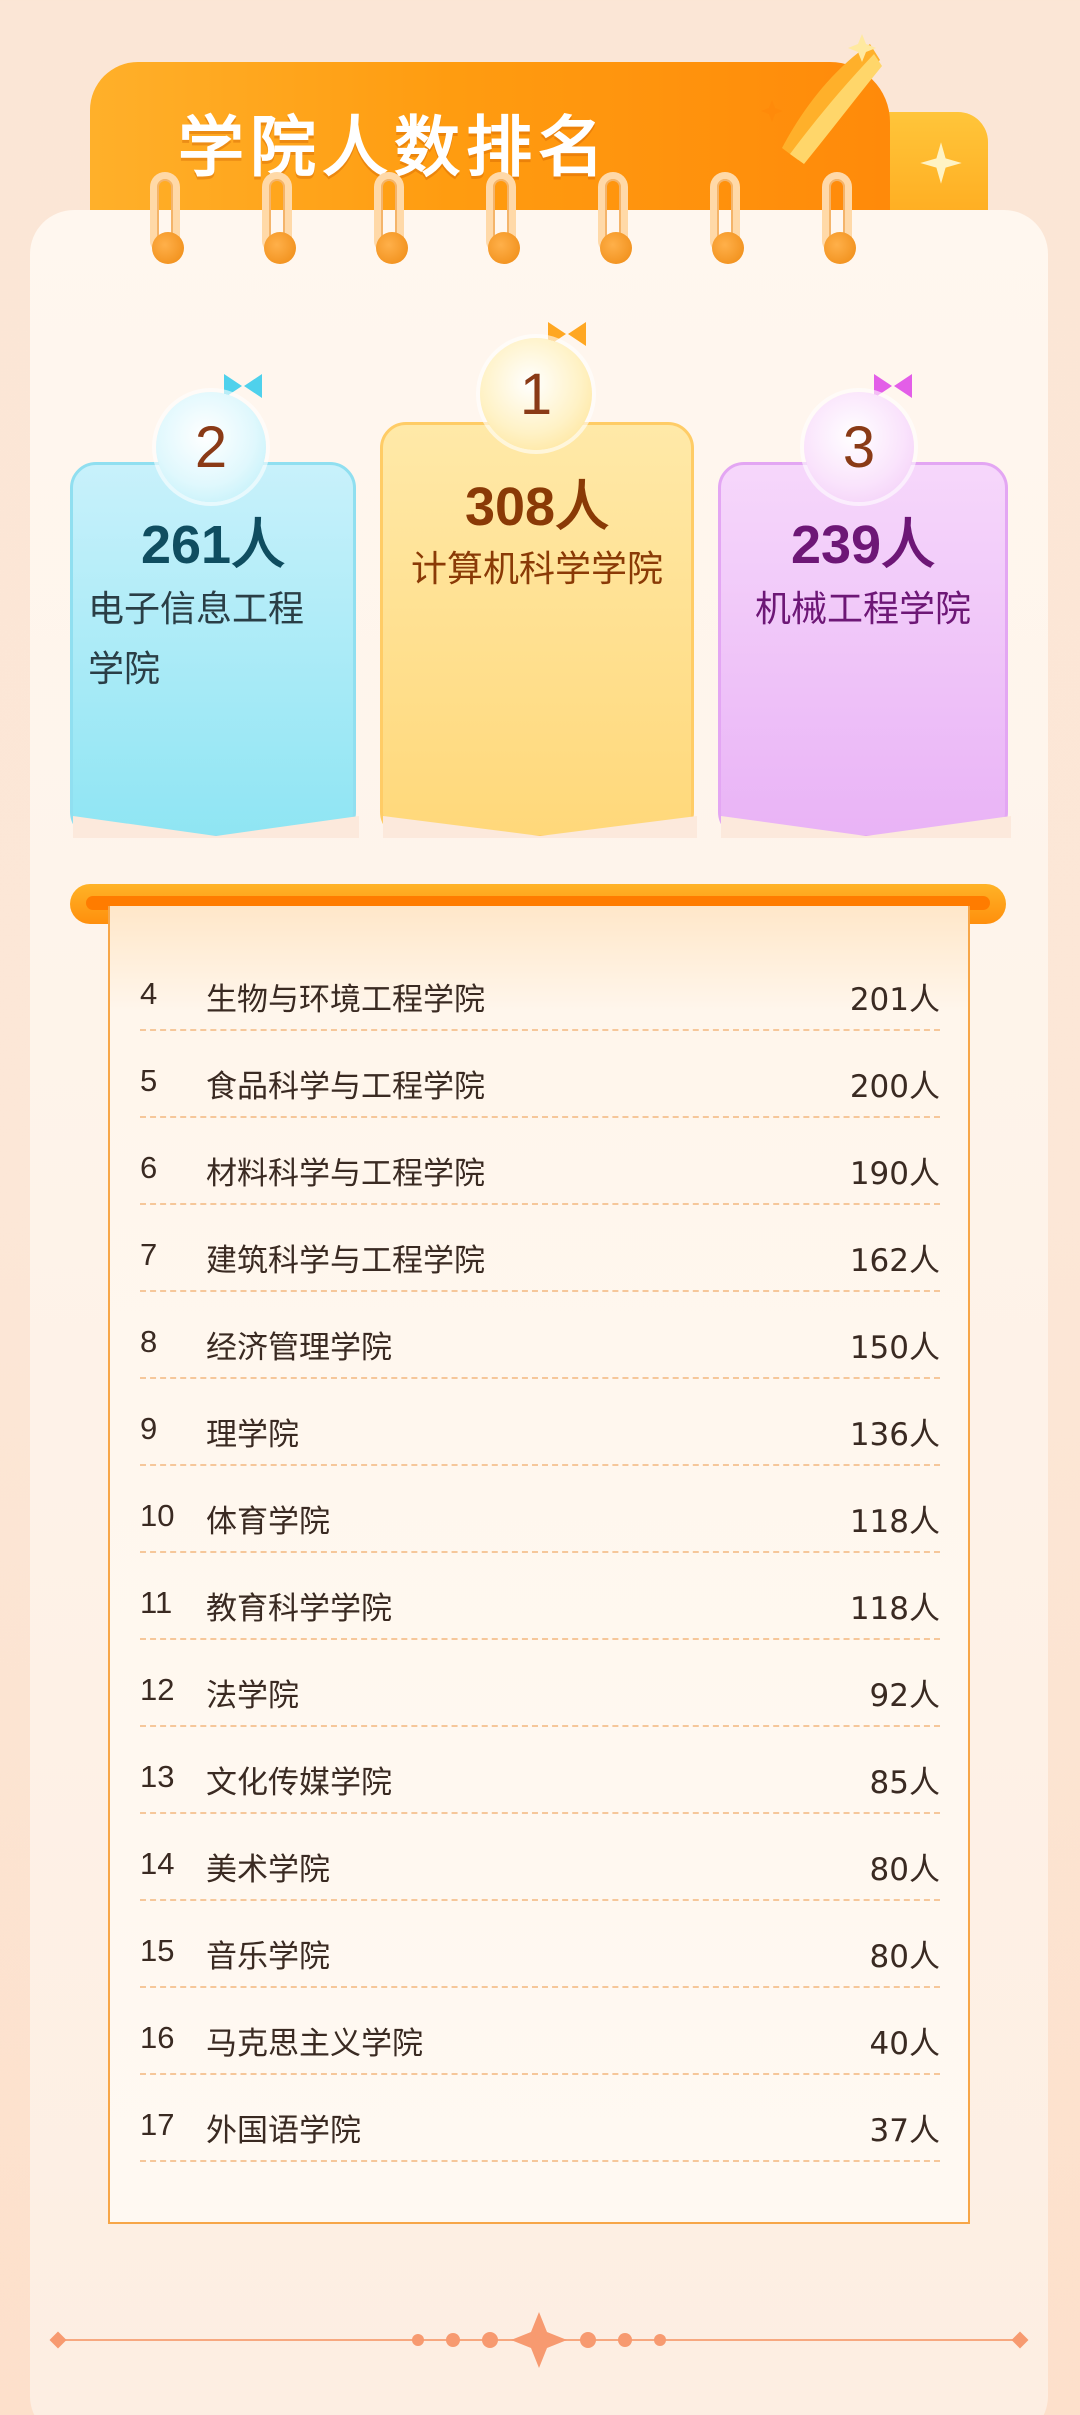  I want to click on list-item: 11 教育科学学院 118人, so click(540, 1596).